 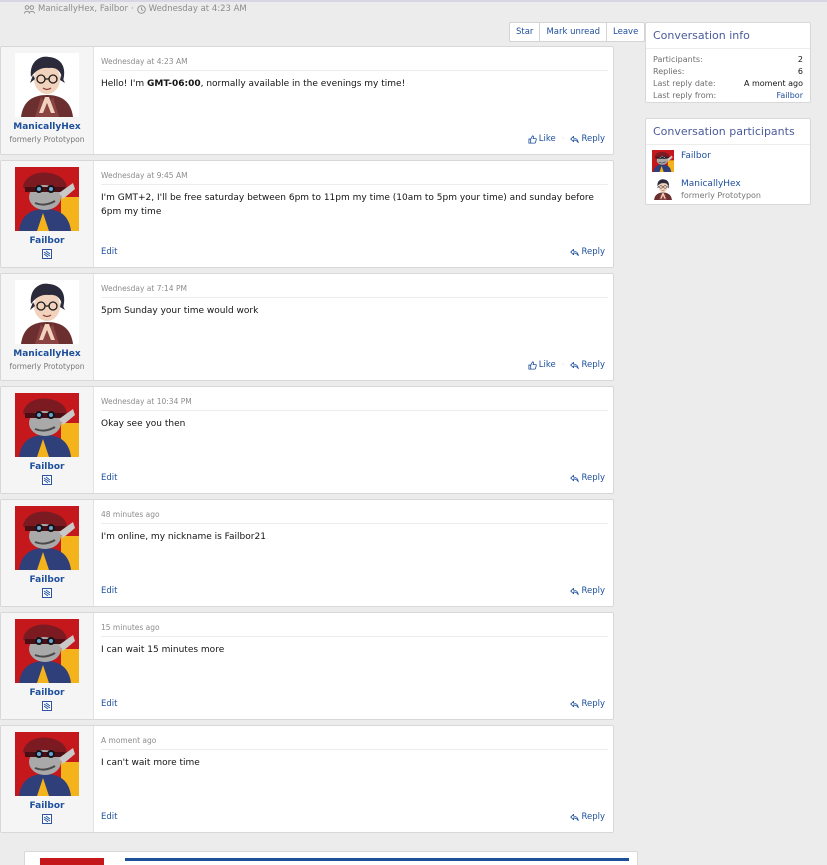 I want to click on star-button: Star, so click(x=525, y=32).